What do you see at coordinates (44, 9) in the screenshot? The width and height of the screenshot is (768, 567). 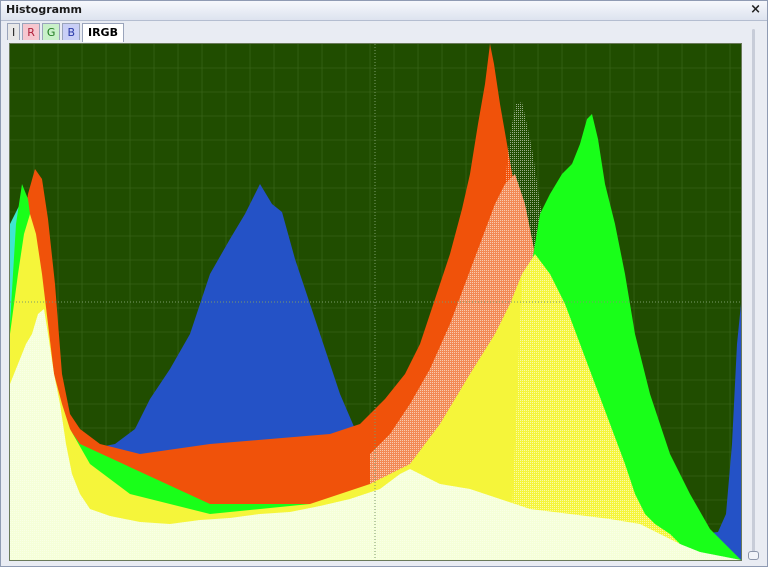 I see `window-title: Histogramm` at bounding box center [44, 9].